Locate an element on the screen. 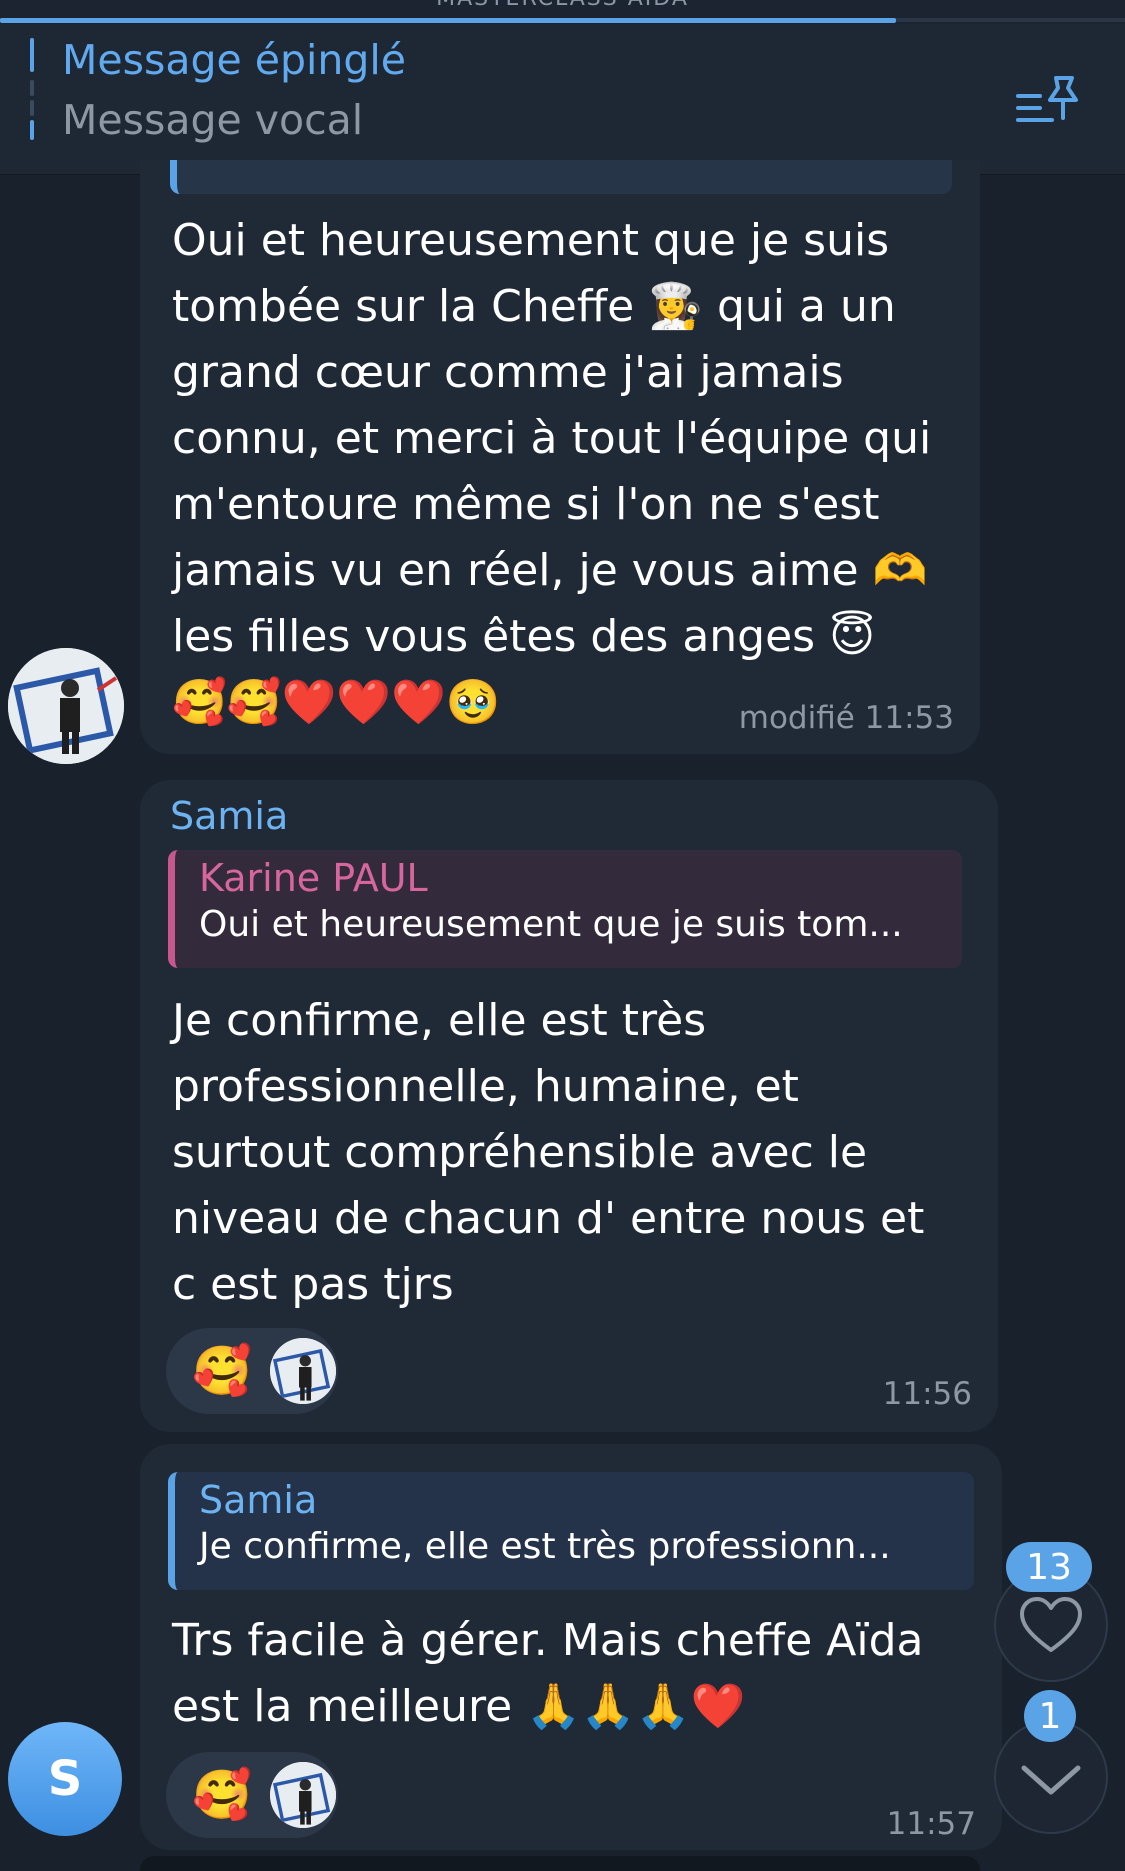 The height and width of the screenshot is (1871, 1125). sender-avatar is located at coordinates (66, 706).